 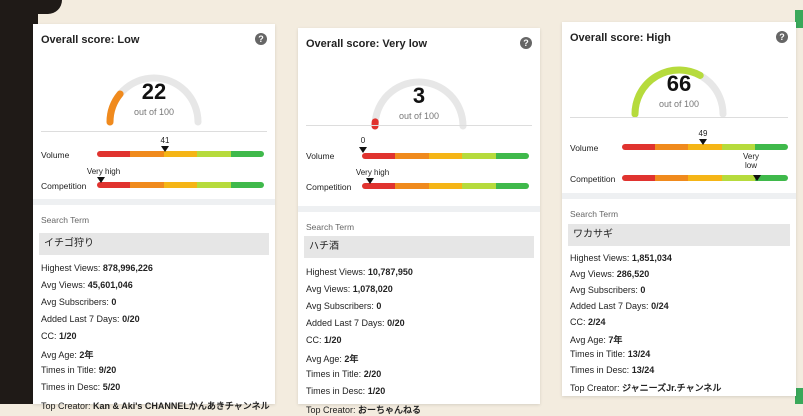 I want to click on green-accent-top, so click(x=799, y=19).